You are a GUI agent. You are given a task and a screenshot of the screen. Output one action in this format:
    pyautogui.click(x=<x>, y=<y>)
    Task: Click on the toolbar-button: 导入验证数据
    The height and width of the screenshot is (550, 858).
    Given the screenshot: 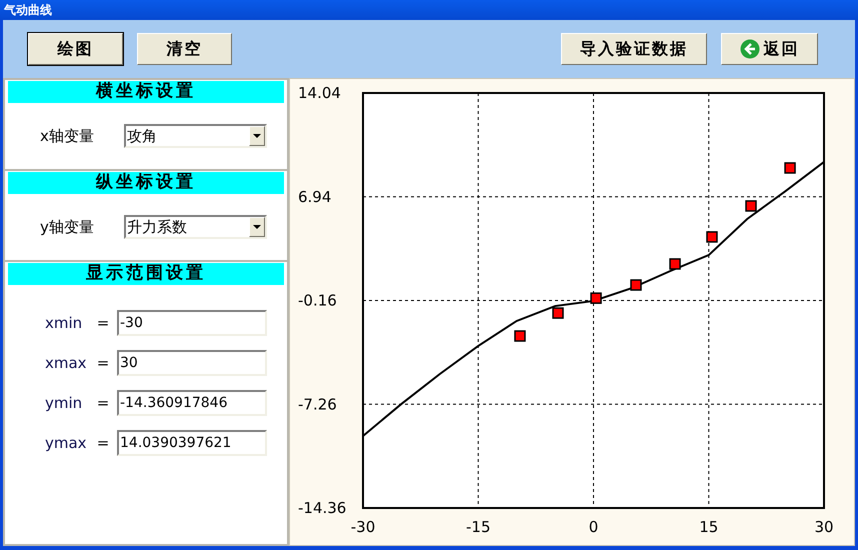 What is the action you would take?
    pyautogui.click(x=634, y=49)
    